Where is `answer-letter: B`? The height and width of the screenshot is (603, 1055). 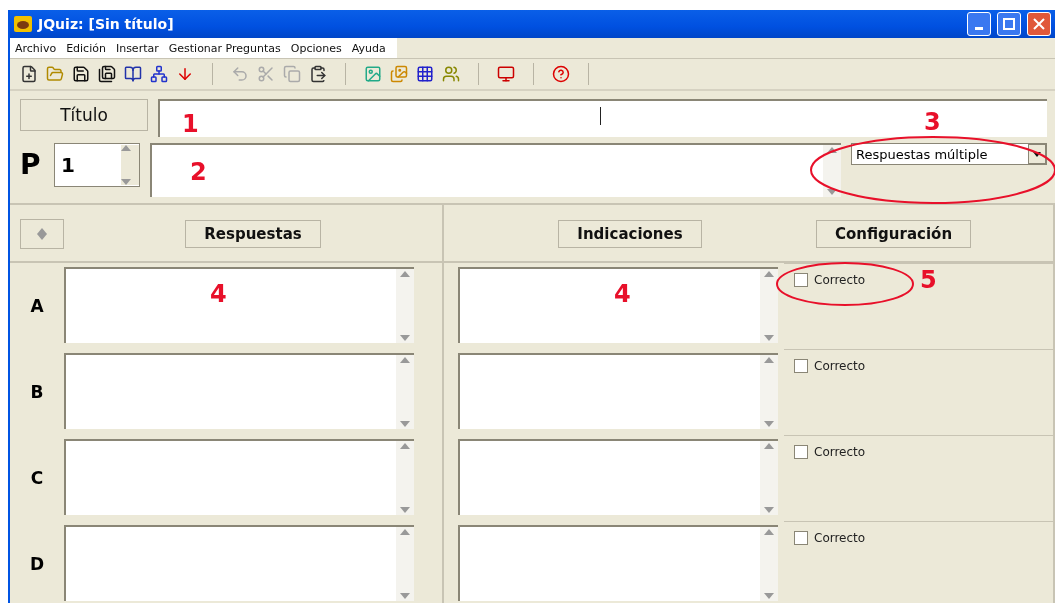
answer-letter: B is located at coordinates (37, 392).